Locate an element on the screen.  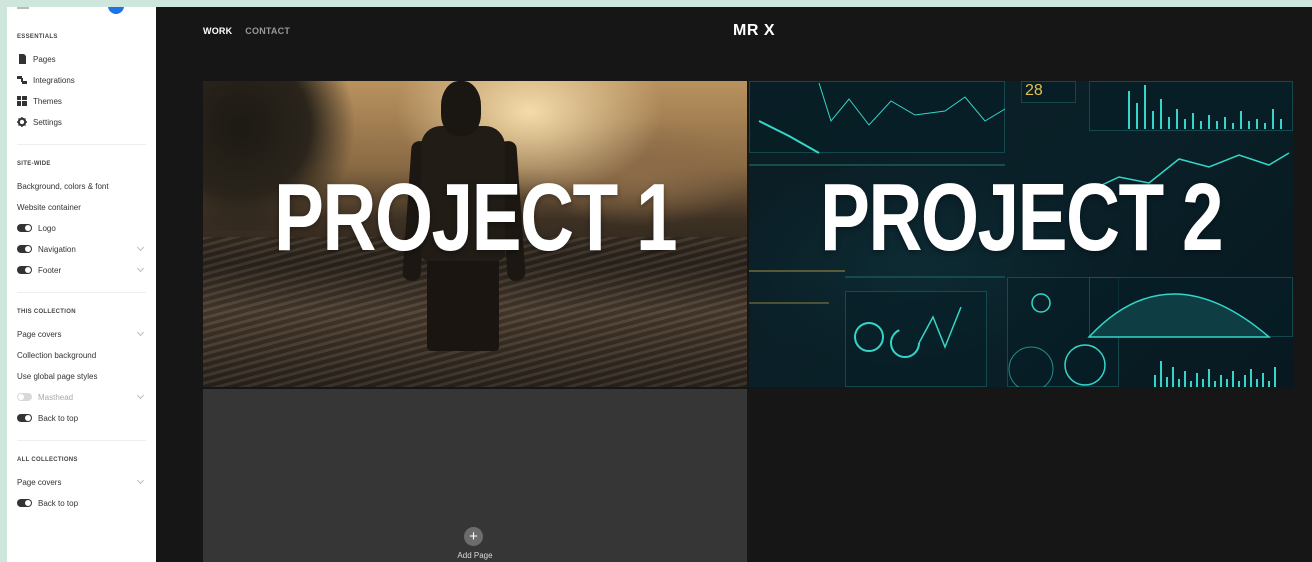
sidebar-item-navigation: Navigation is located at coordinates (81, 249).